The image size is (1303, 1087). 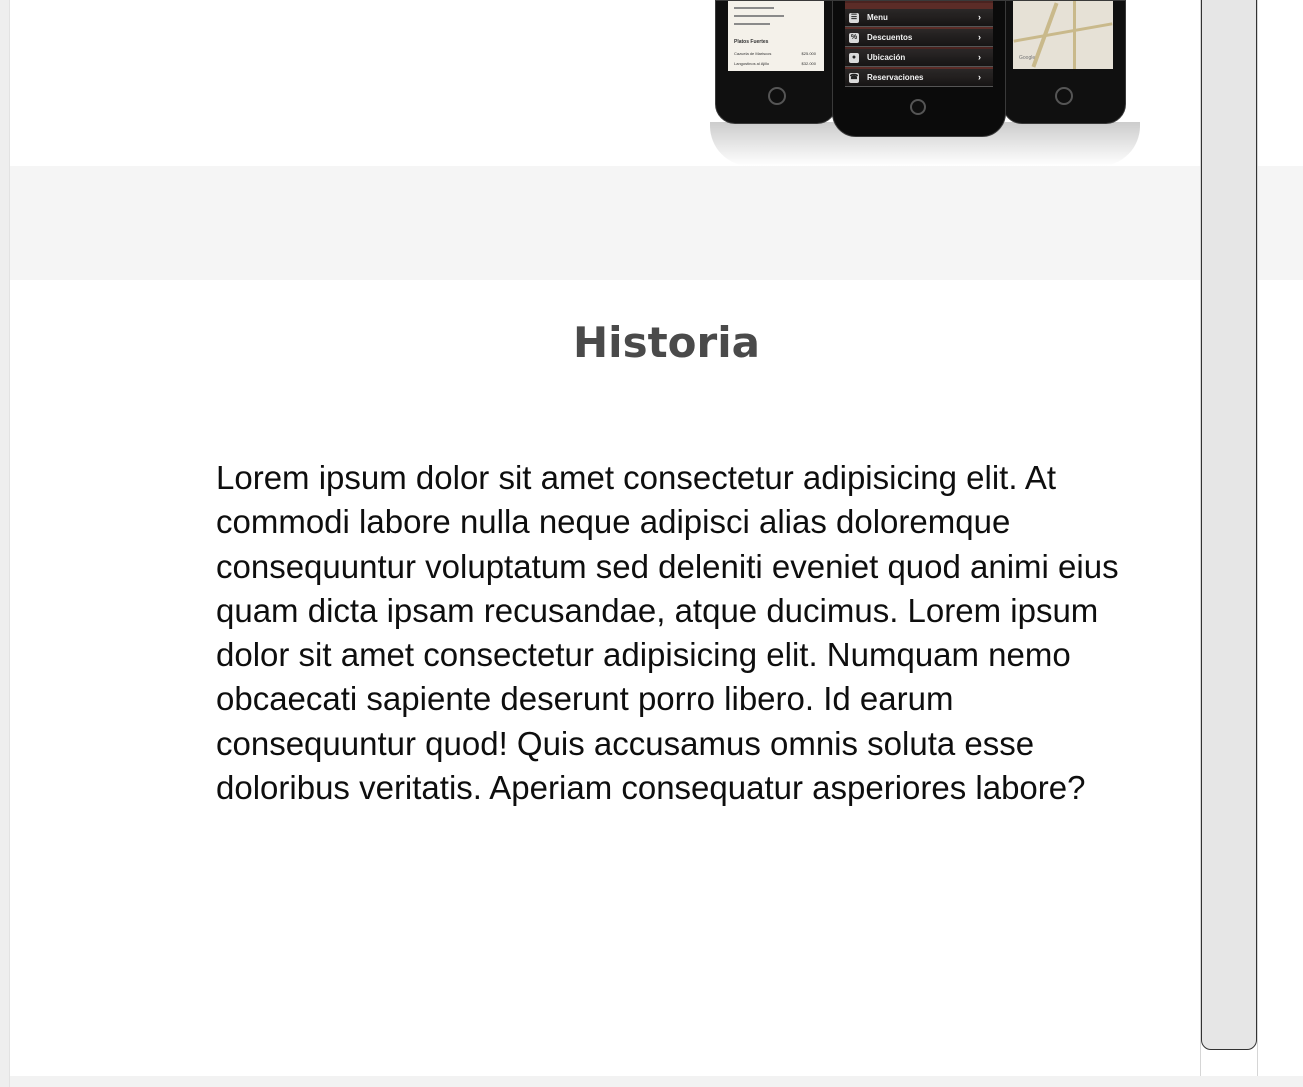 I want to click on discount-icon: %, so click(x=854, y=37).